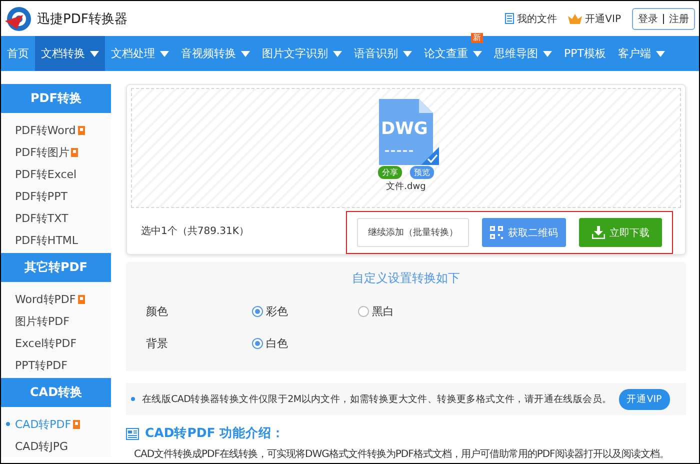 This screenshot has height=464, width=700. Describe the element at coordinates (56, 365) in the screenshot. I see `sidebar-item: PPT转PDF` at that location.